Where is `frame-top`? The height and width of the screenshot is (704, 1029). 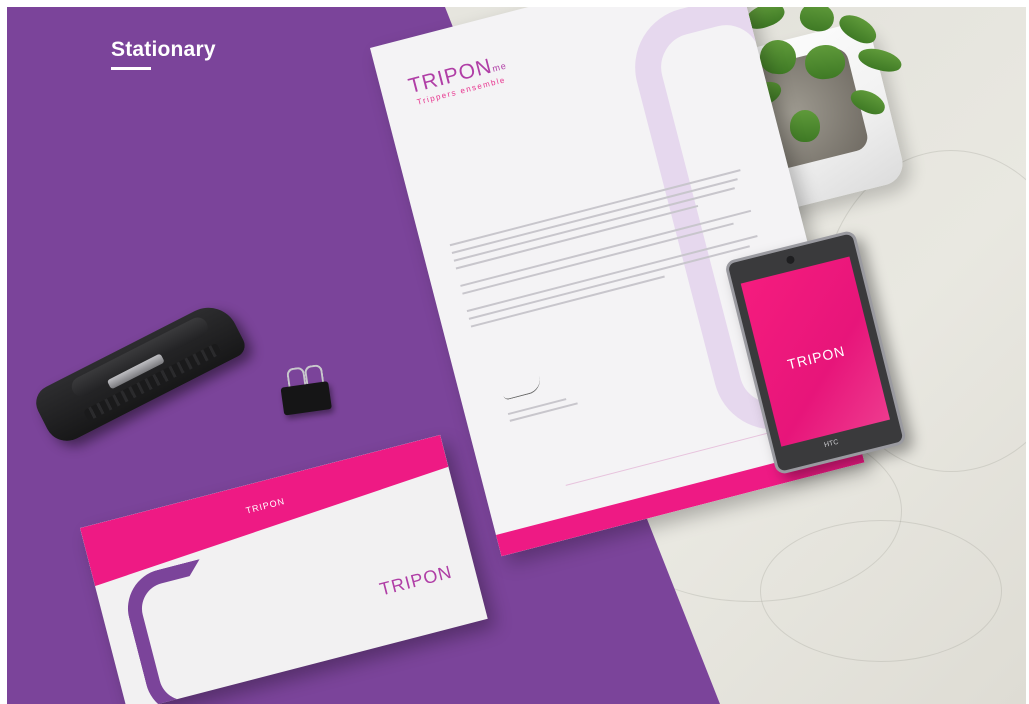 frame-top is located at coordinates (514, 3).